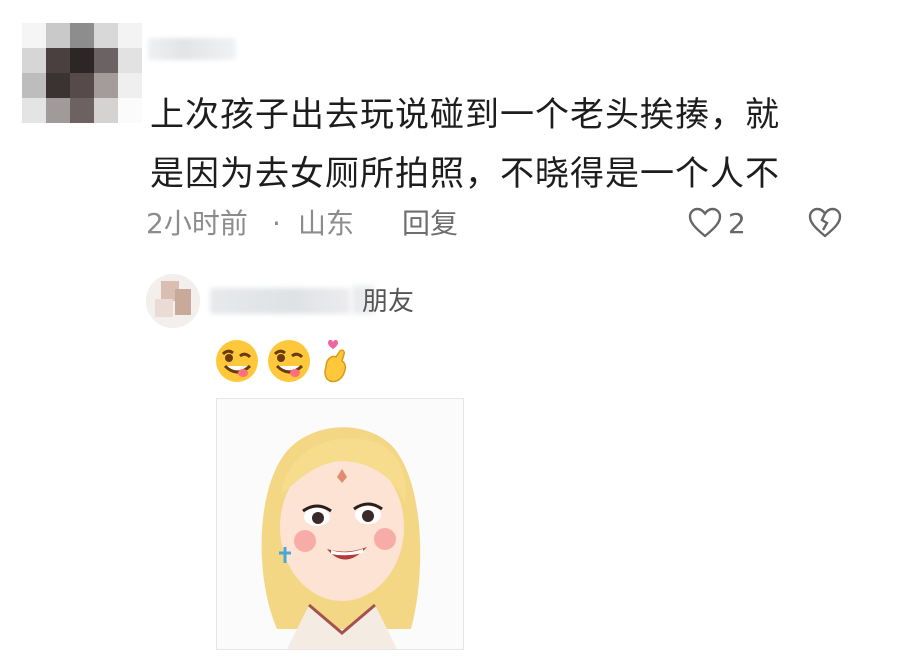 Image resolution: width=910 pixels, height=659 pixels. Describe the element at coordinates (705, 223) in the screenshot. I see `heart-outline-icon` at that location.